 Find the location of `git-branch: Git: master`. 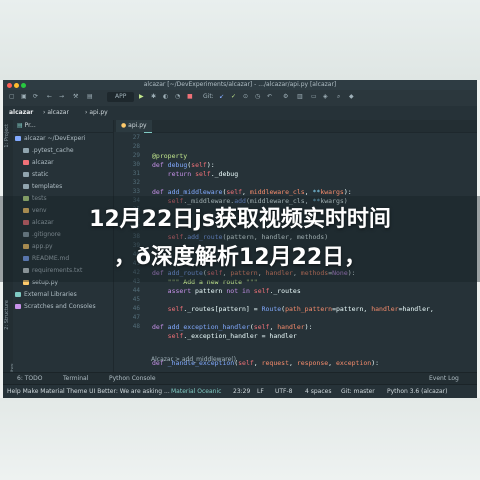

git-branch: Git: master is located at coordinates (358, 391).